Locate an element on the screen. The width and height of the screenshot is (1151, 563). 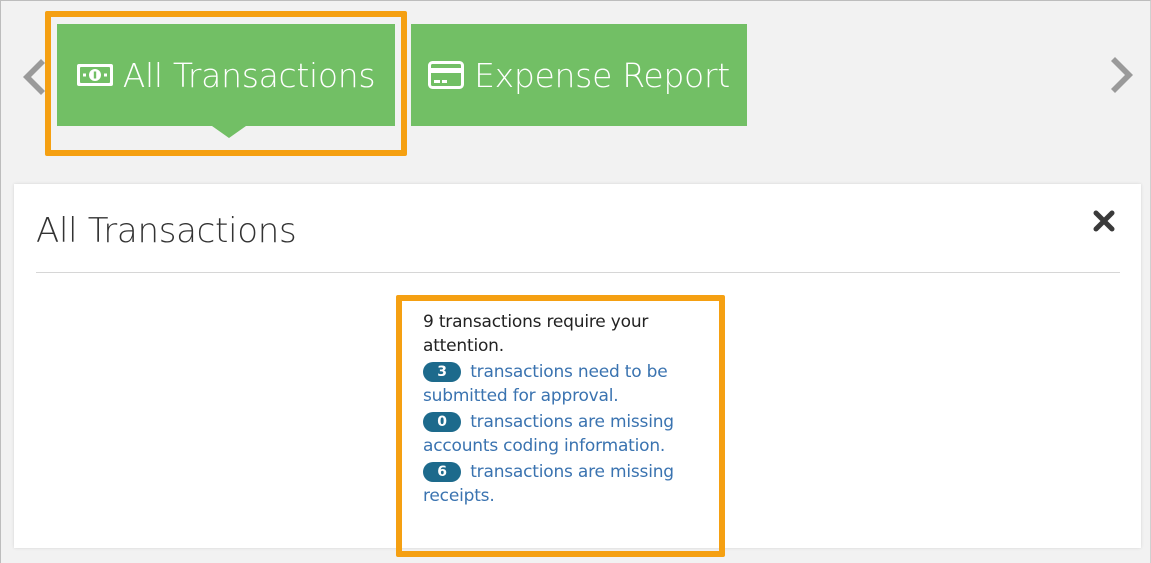
tab-expense-report-label: Expense Report is located at coordinates (602, 75).